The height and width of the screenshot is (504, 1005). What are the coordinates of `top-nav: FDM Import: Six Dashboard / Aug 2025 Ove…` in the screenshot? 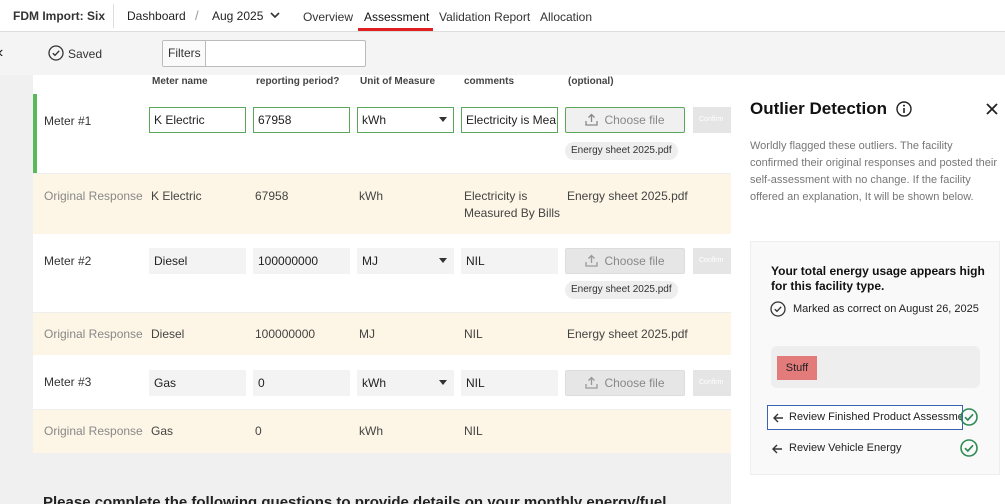 It's located at (502, 16).